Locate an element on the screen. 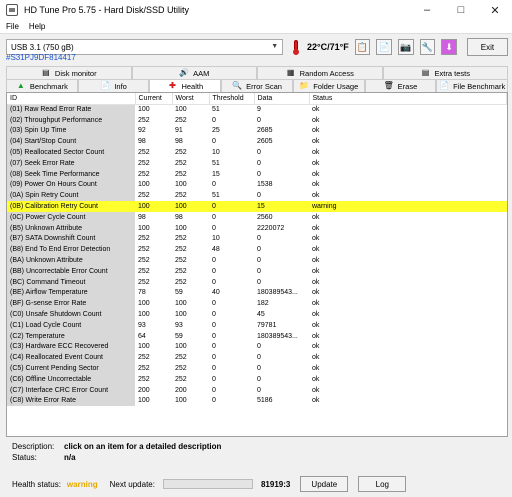 The height and width of the screenshot is (497, 512). maximize-icon: □ is located at coordinates (461, 10).